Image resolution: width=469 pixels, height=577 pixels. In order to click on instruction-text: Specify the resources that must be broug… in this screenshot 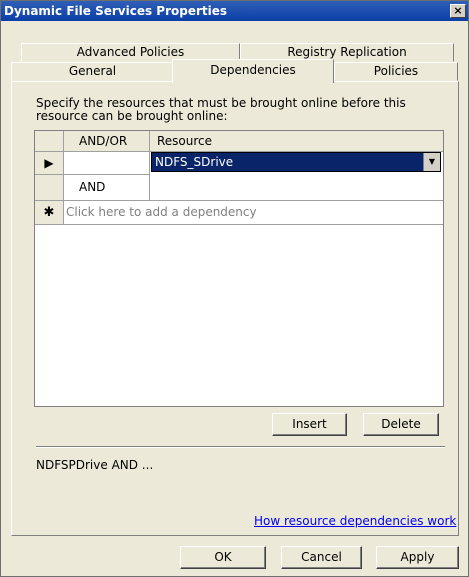, I will do `click(221, 109)`.